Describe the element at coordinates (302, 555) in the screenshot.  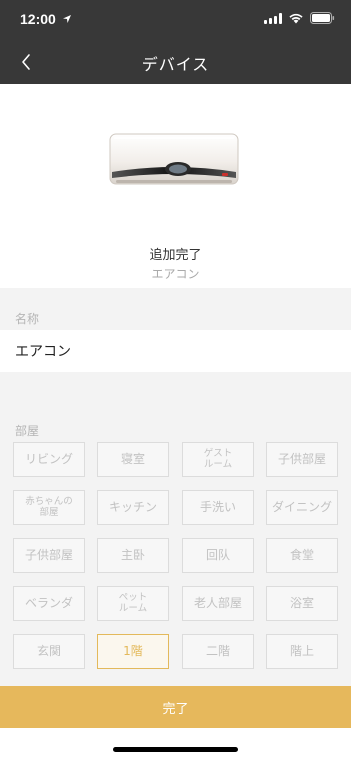
I see `room-option: 食堂` at that location.